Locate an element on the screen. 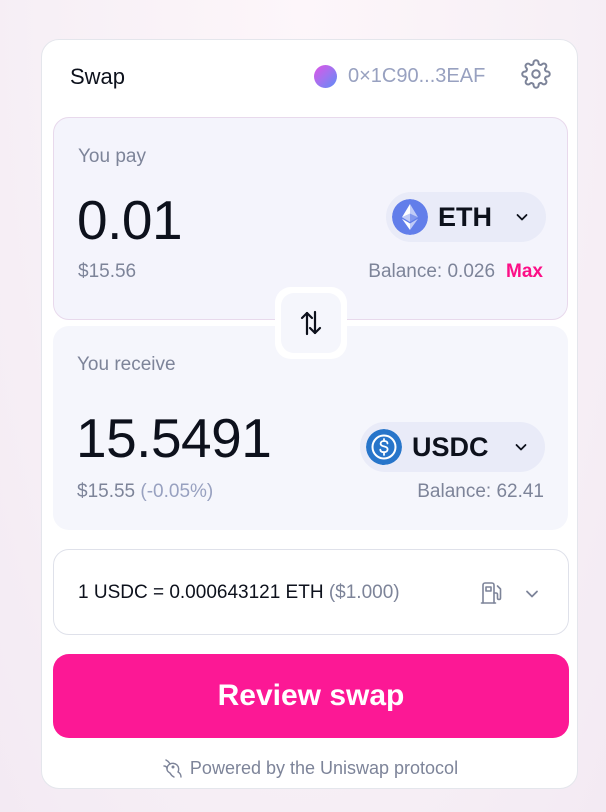  pay-label: You pay is located at coordinates (112, 156).